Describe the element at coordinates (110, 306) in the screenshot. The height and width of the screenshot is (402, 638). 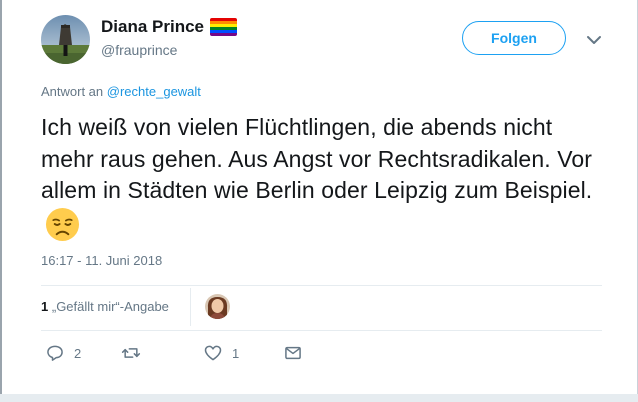
I see `likes-label: „Gefällt mir“-Angabe` at that location.